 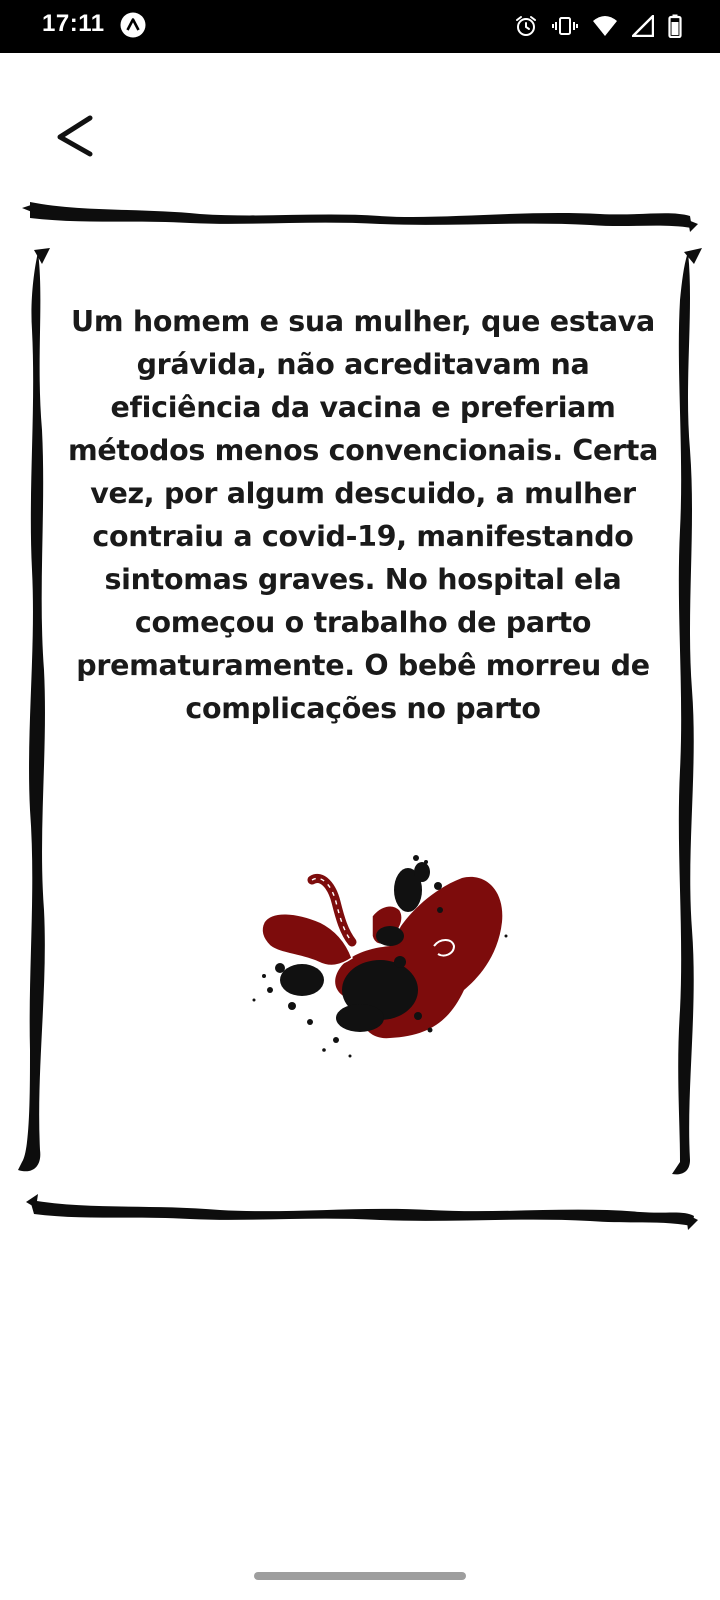 I want to click on status-time: 17:11, so click(x=73, y=23).